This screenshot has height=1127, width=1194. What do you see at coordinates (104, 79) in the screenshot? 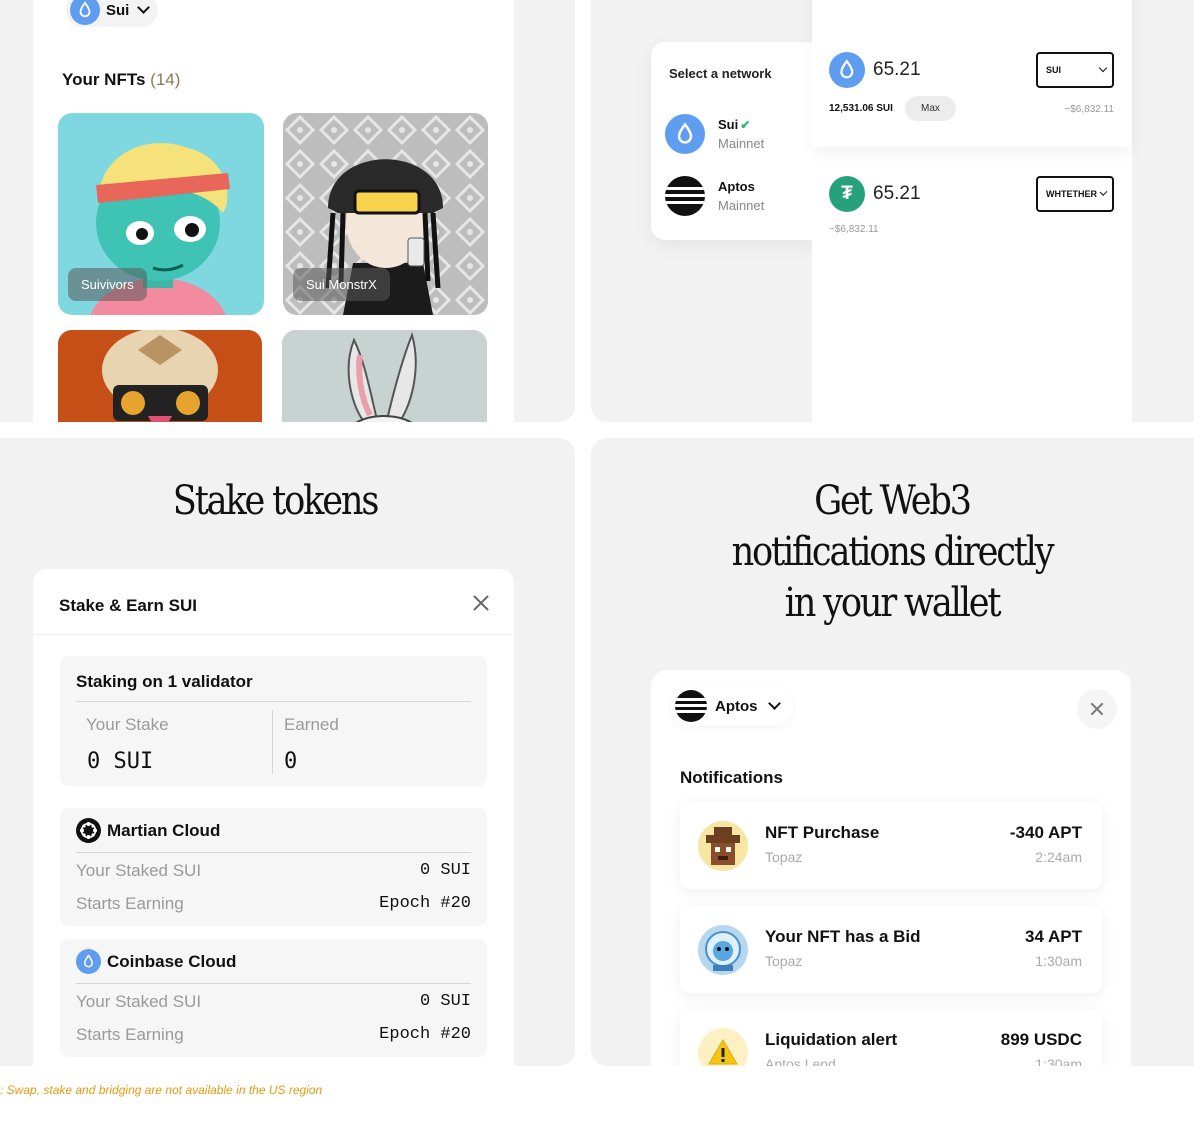
I see `nfts-title-text: Your NFTs` at bounding box center [104, 79].